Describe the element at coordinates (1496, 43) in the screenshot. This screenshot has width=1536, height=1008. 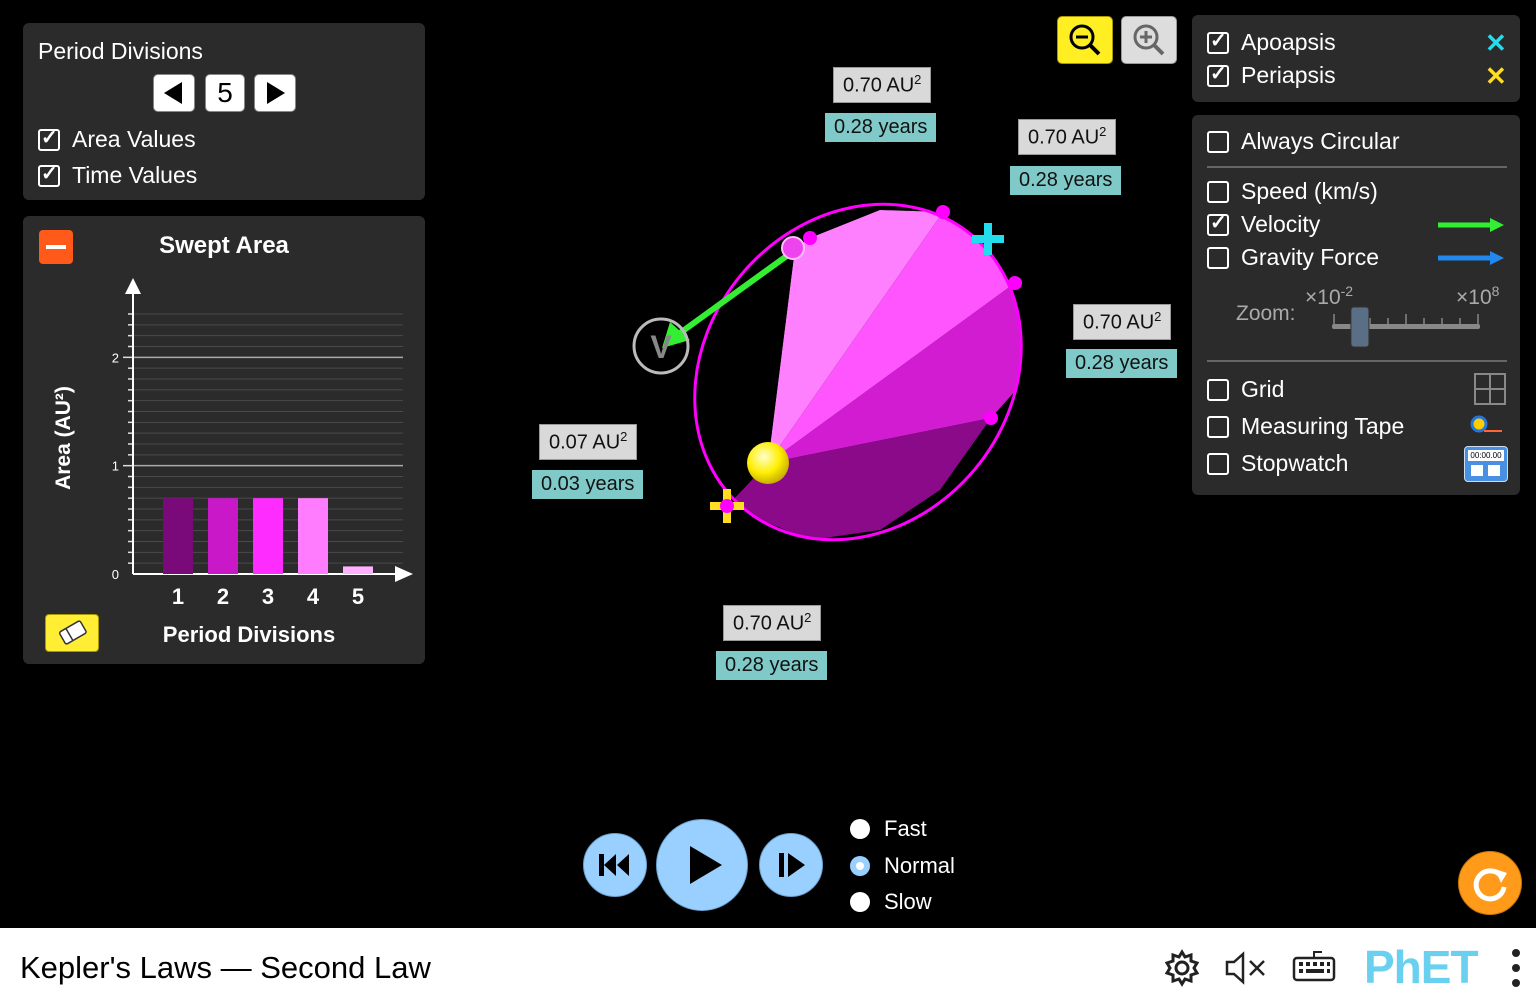
I see `apoapsis-x-icon: ✕` at that location.